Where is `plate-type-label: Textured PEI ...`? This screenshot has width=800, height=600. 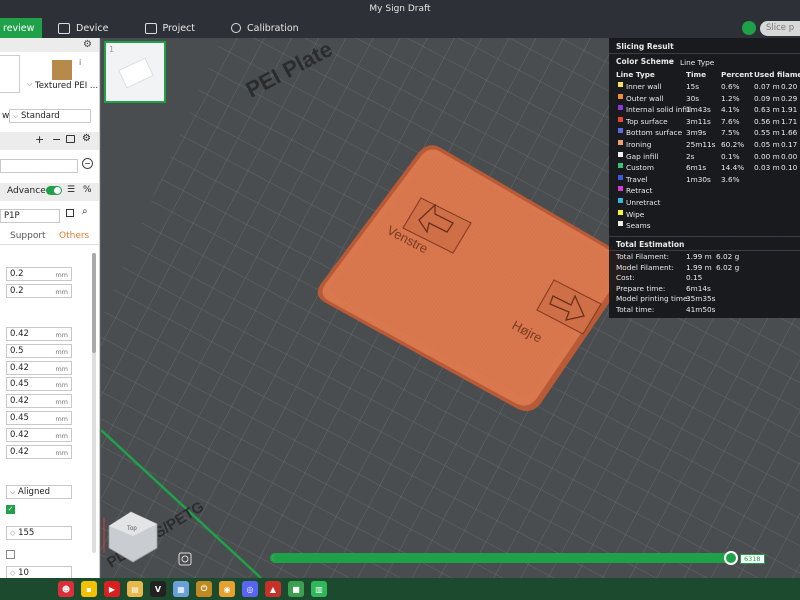
plate-type-label: Textured PEI ... is located at coordinates (66, 86).